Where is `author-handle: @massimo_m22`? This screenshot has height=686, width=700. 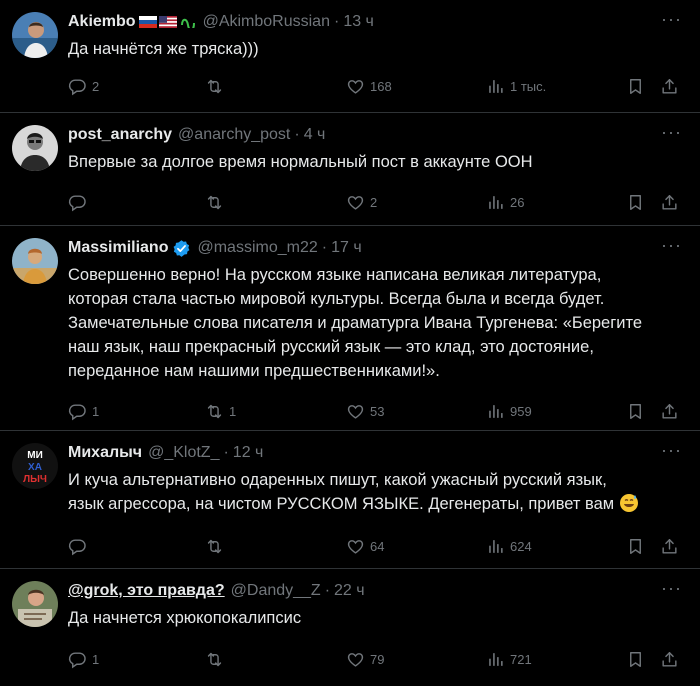
author-handle: @massimo_m22 is located at coordinates (257, 248).